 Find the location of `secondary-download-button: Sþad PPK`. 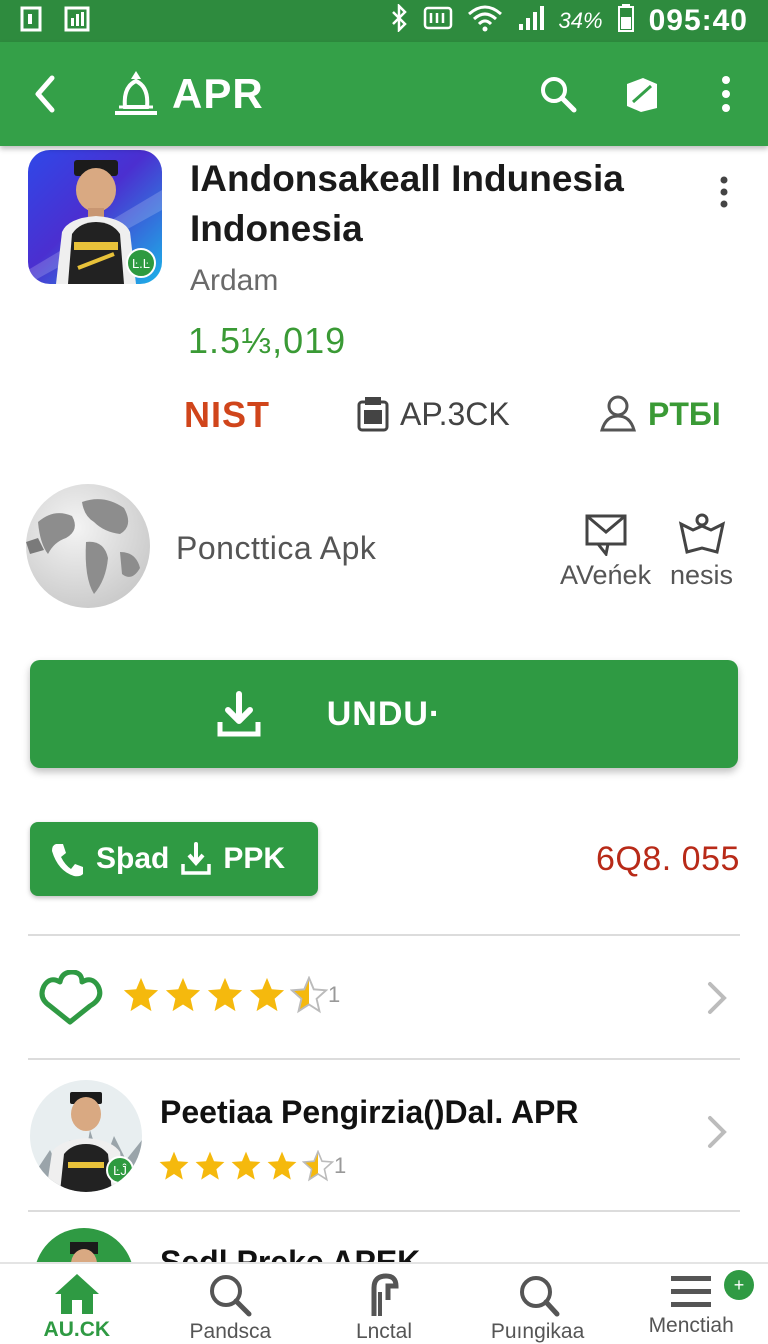

secondary-download-button: Sþad PPK is located at coordinates (174, 859).